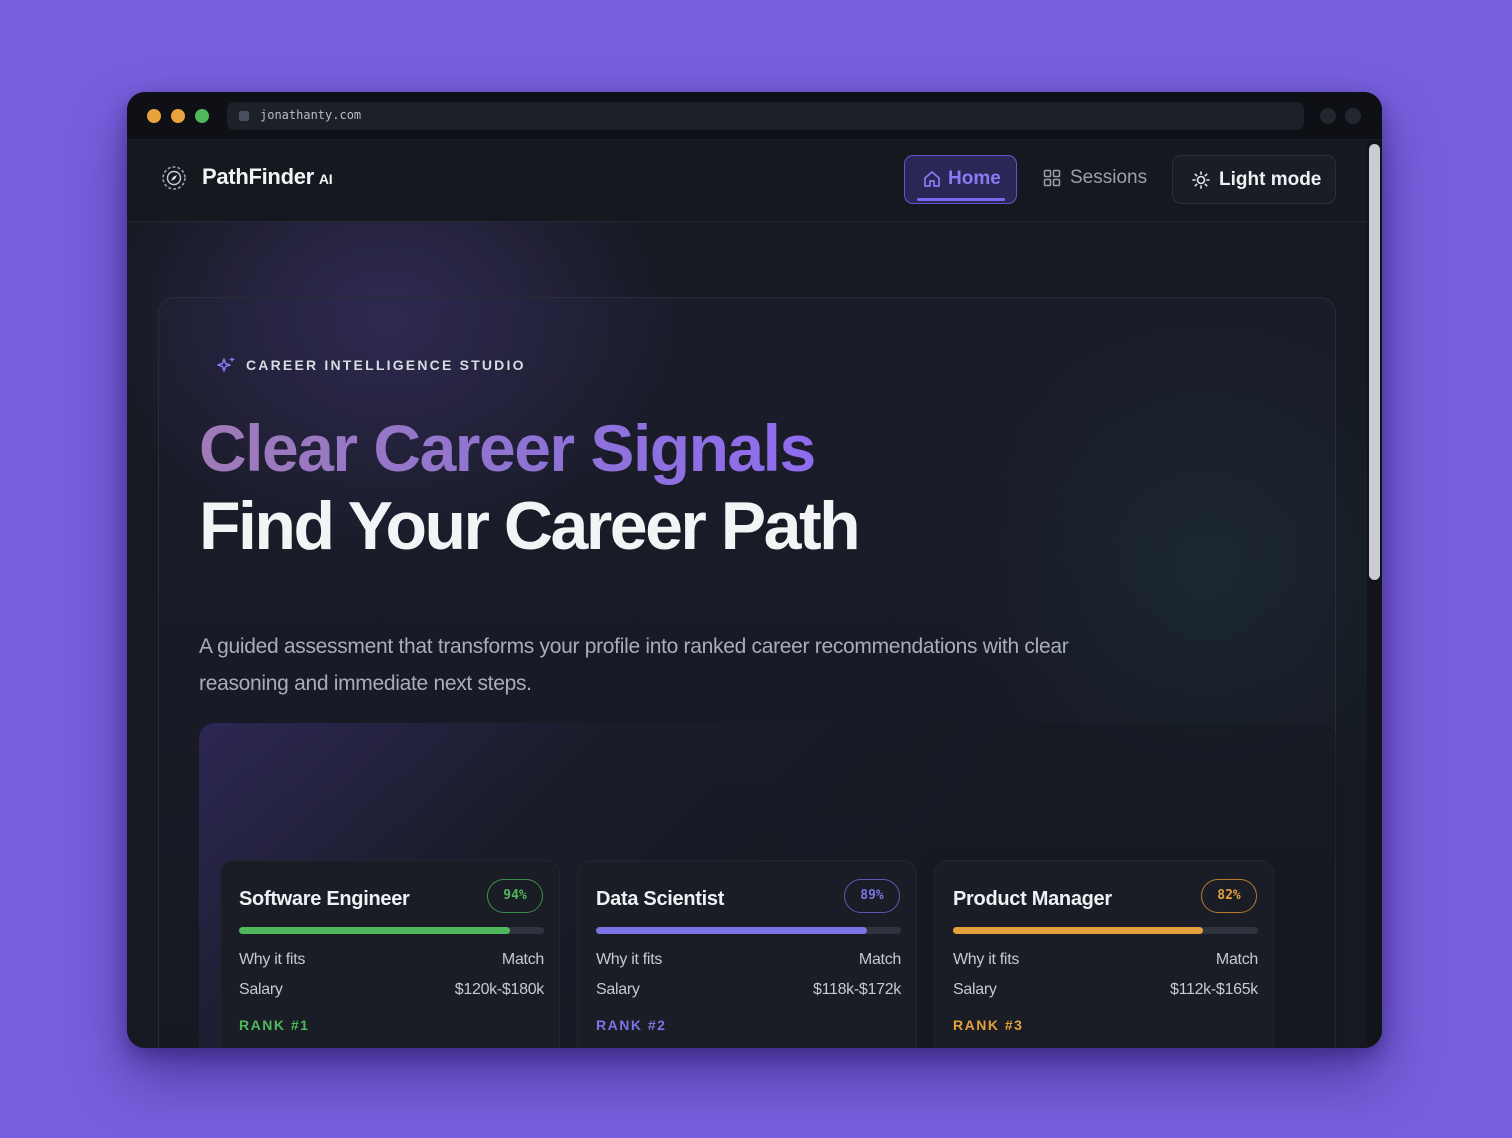  What do you see at coordinates (932, 179) in the screenshot?
I see `home-icon` at bounding box center [932, 179].